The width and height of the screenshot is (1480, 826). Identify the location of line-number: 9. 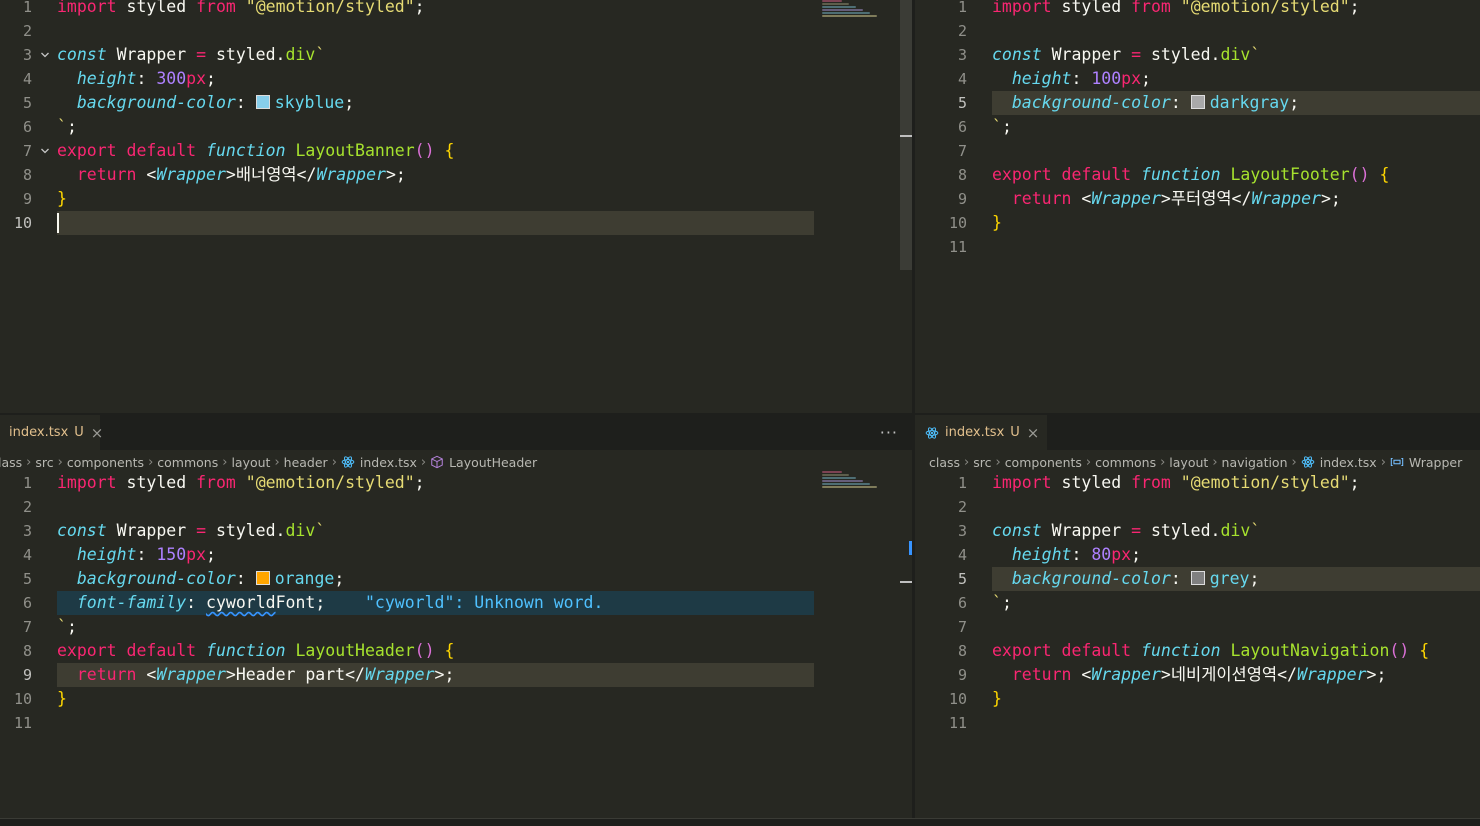
(27, 675).